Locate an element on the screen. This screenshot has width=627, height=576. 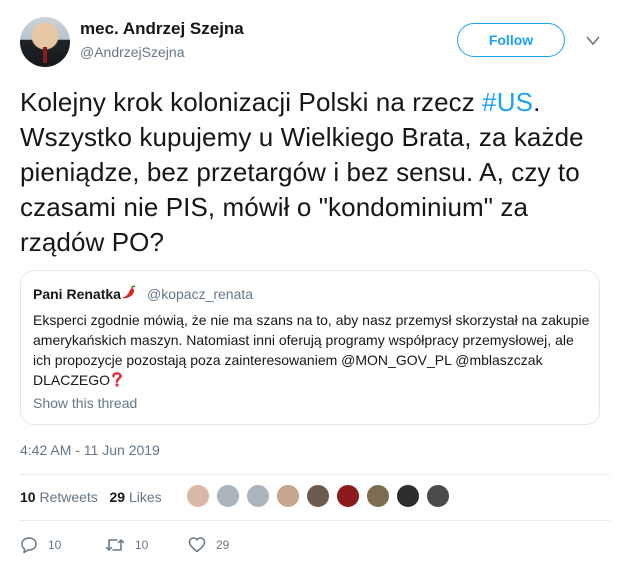
likers-avatars is located at coordinates (318, 496).